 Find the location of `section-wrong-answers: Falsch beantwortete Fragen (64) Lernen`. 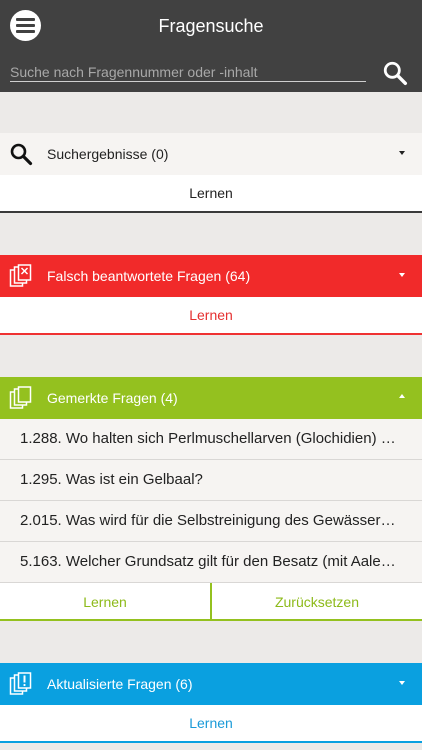

section-wrong-answers: Falsch beantwortete Fragen (64) Lernen is located at coordinates (211, 295).